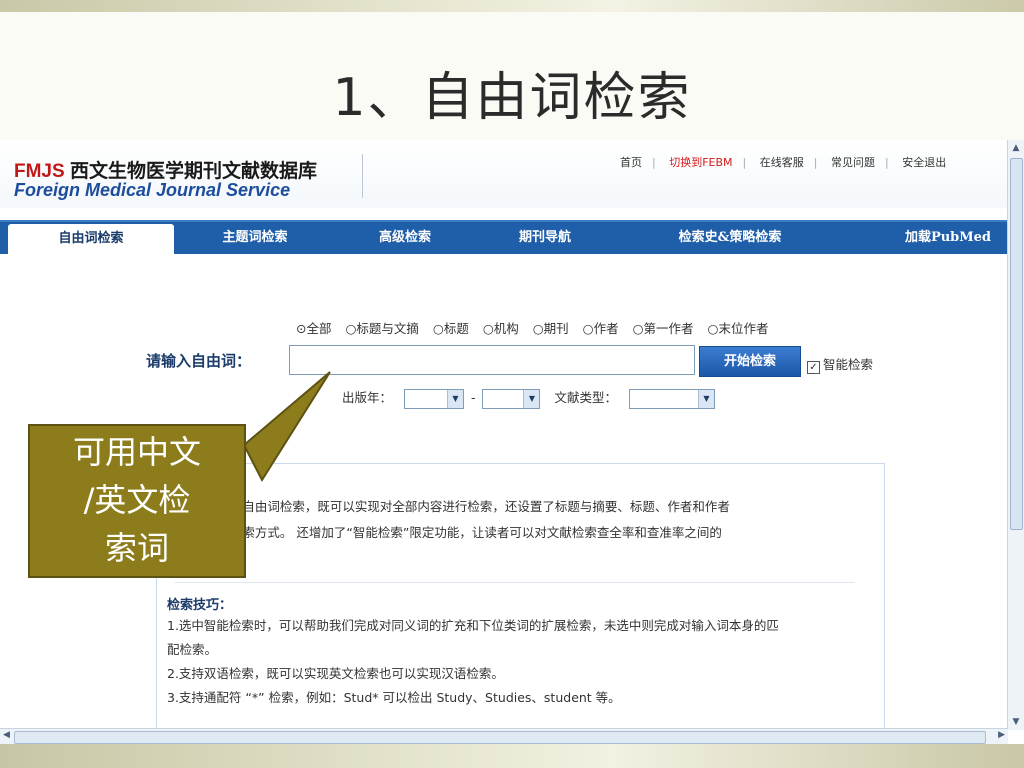 The width and height of the screenshot is (1024, 768). I want to click on scroll-left-icon: ◀, so click(6, 735).